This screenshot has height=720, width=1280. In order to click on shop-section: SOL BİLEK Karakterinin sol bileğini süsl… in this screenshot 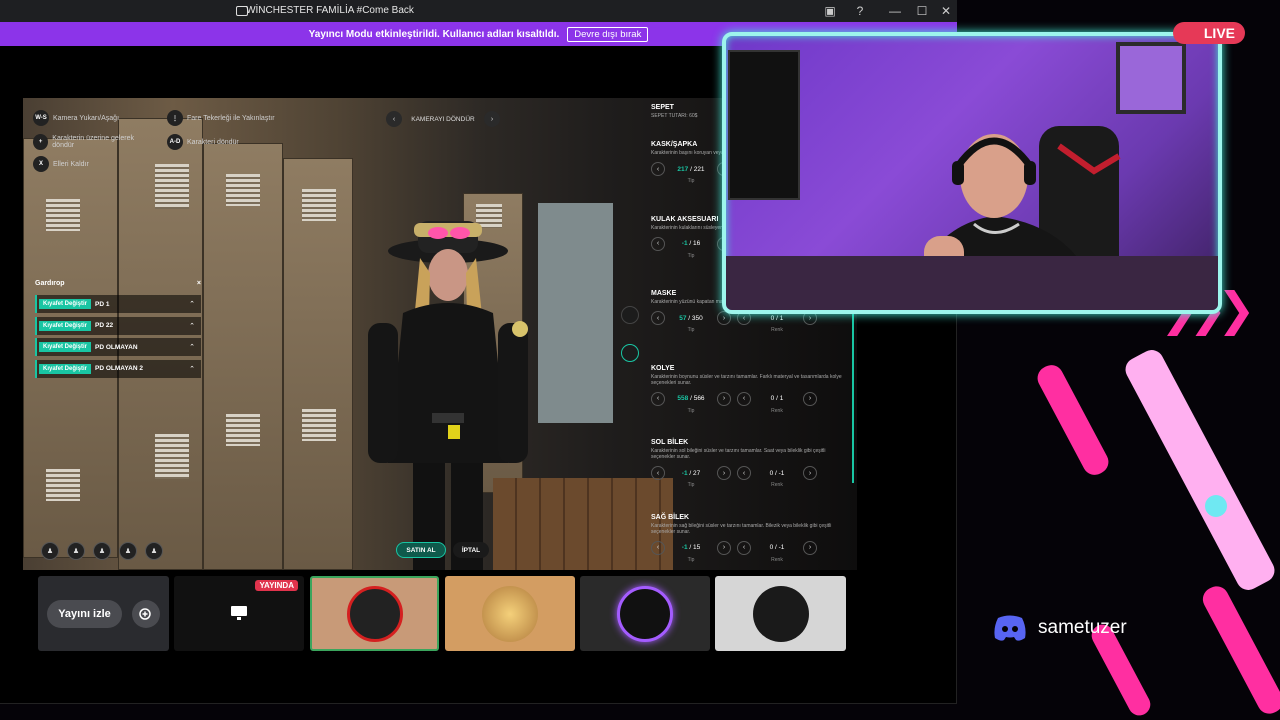, I will do `click(751, 476)`.